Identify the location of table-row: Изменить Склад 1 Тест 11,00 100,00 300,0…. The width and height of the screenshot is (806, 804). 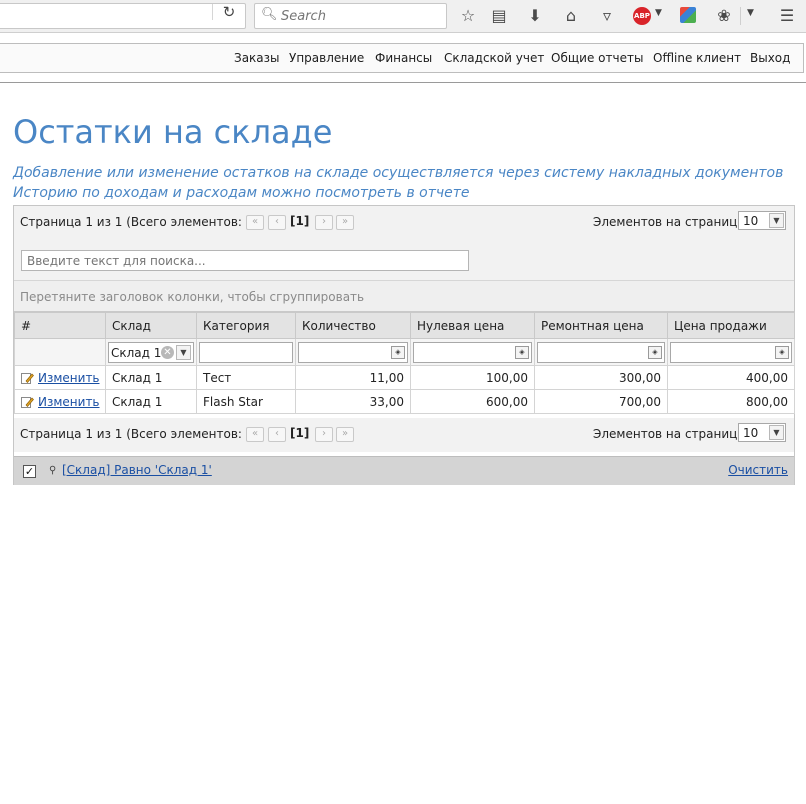
(404, 377).